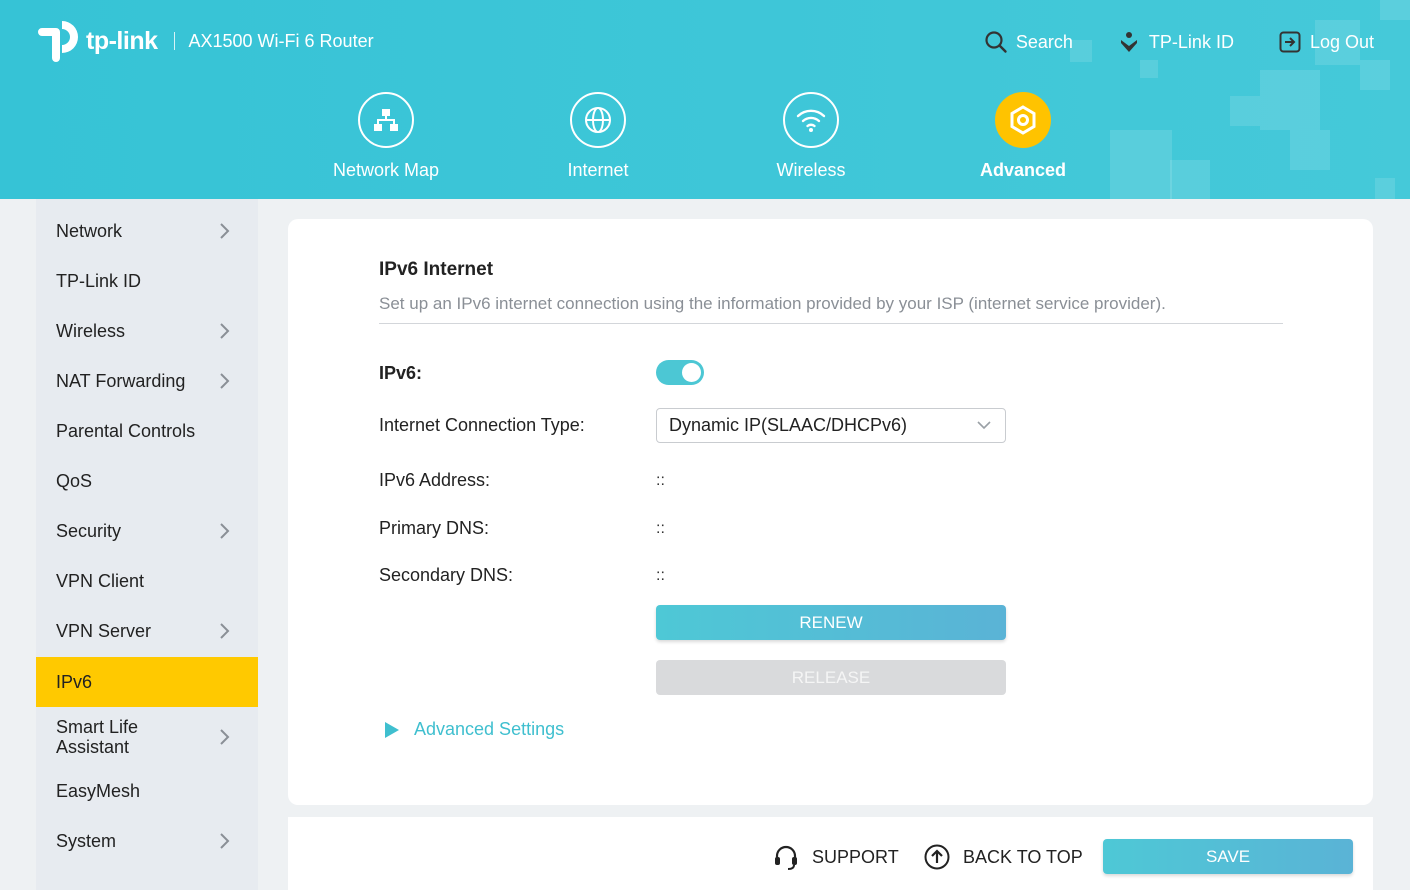 The image size is (1410, 890). I want to click on save-button: SAVE, so click(1228, 856).